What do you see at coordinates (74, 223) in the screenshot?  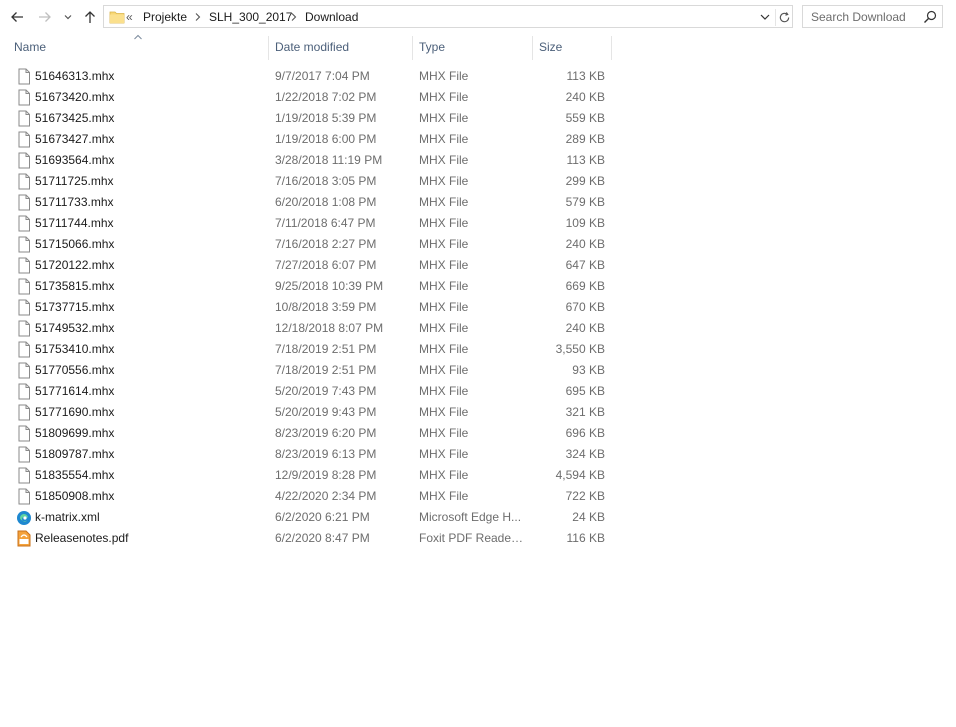 I see `file-name: 51711744.mhx` at bounding box center [74, 223].